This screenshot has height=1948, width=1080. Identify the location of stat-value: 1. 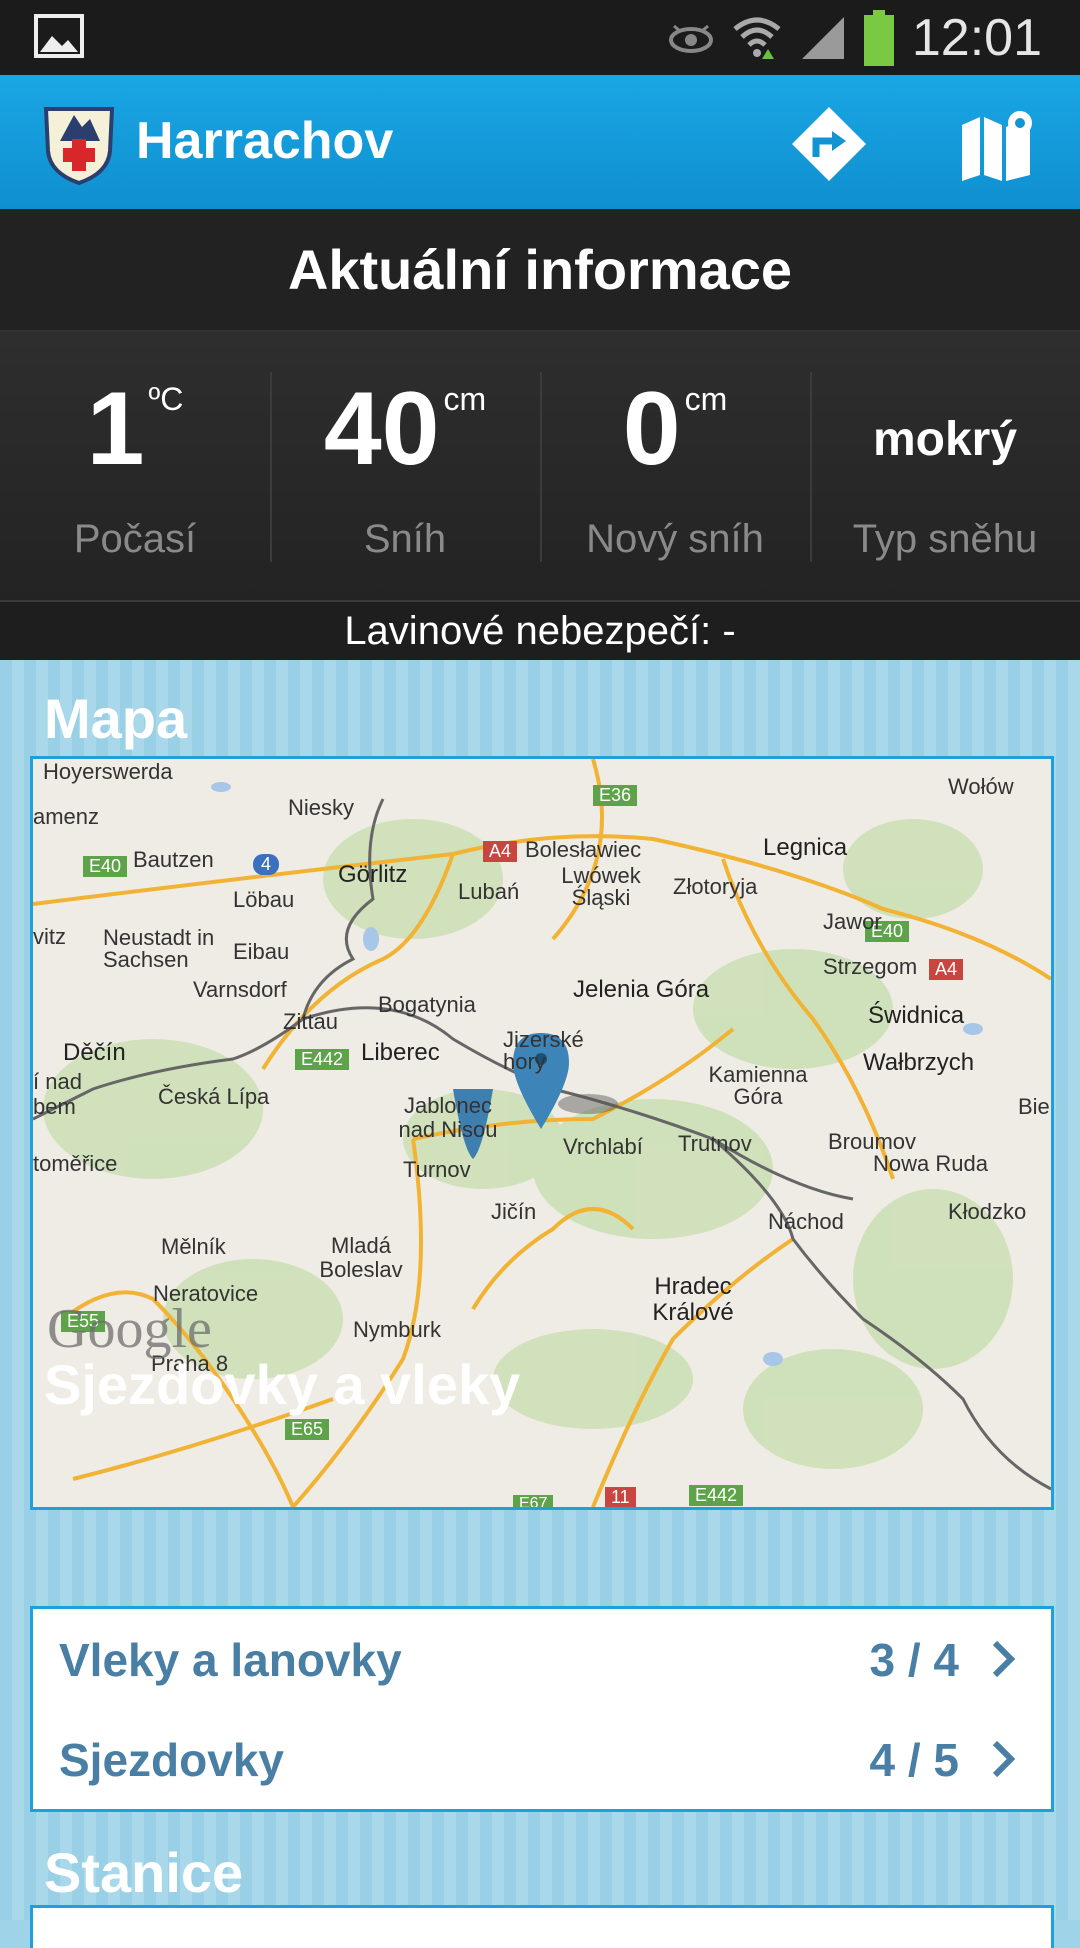
(115, 429).